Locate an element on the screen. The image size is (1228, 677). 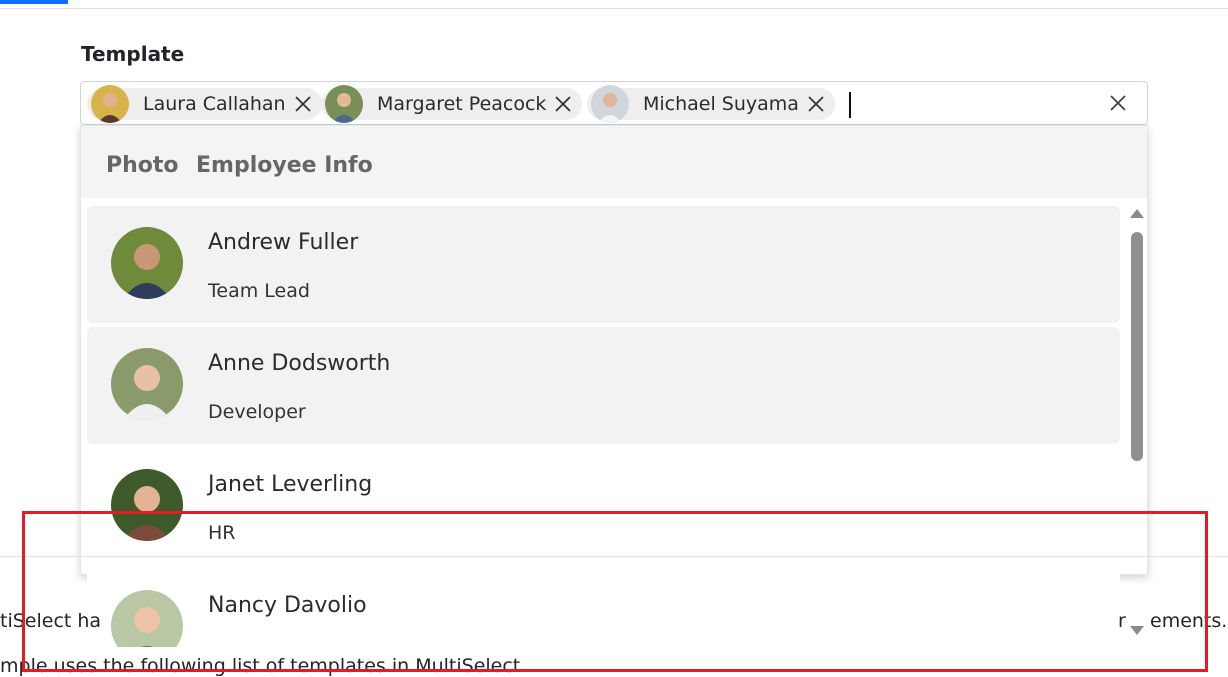
tab-divider is located at coordinates (614, 8).